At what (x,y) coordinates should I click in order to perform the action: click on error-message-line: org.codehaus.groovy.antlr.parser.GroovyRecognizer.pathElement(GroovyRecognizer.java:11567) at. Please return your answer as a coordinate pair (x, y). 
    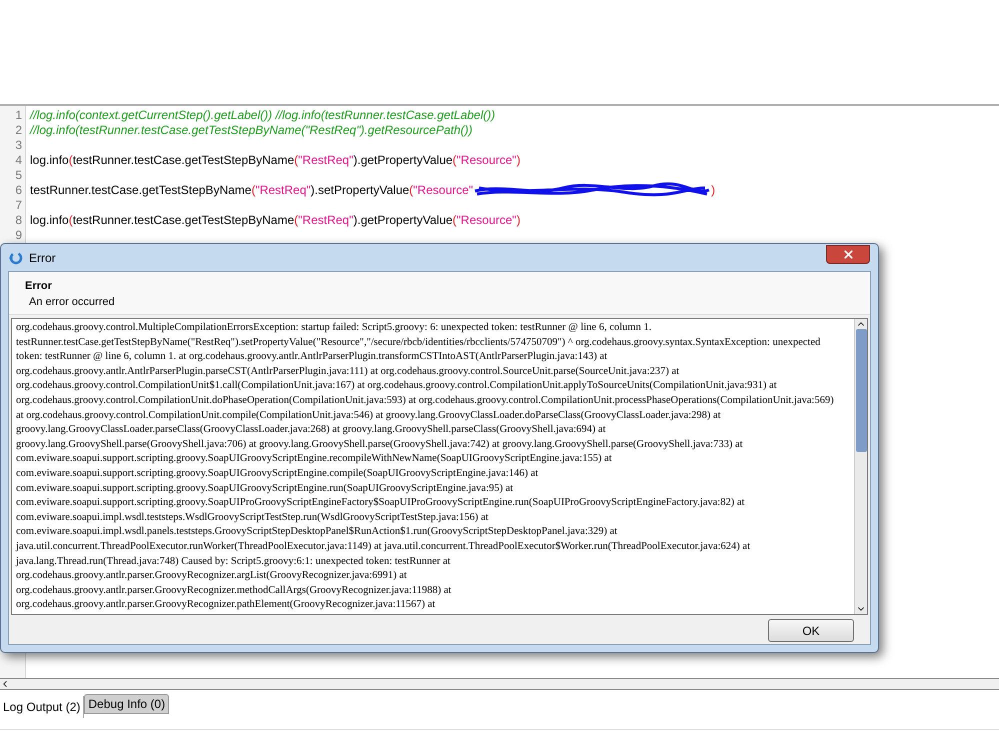
    Looking at the image, I should click on (226, 605).